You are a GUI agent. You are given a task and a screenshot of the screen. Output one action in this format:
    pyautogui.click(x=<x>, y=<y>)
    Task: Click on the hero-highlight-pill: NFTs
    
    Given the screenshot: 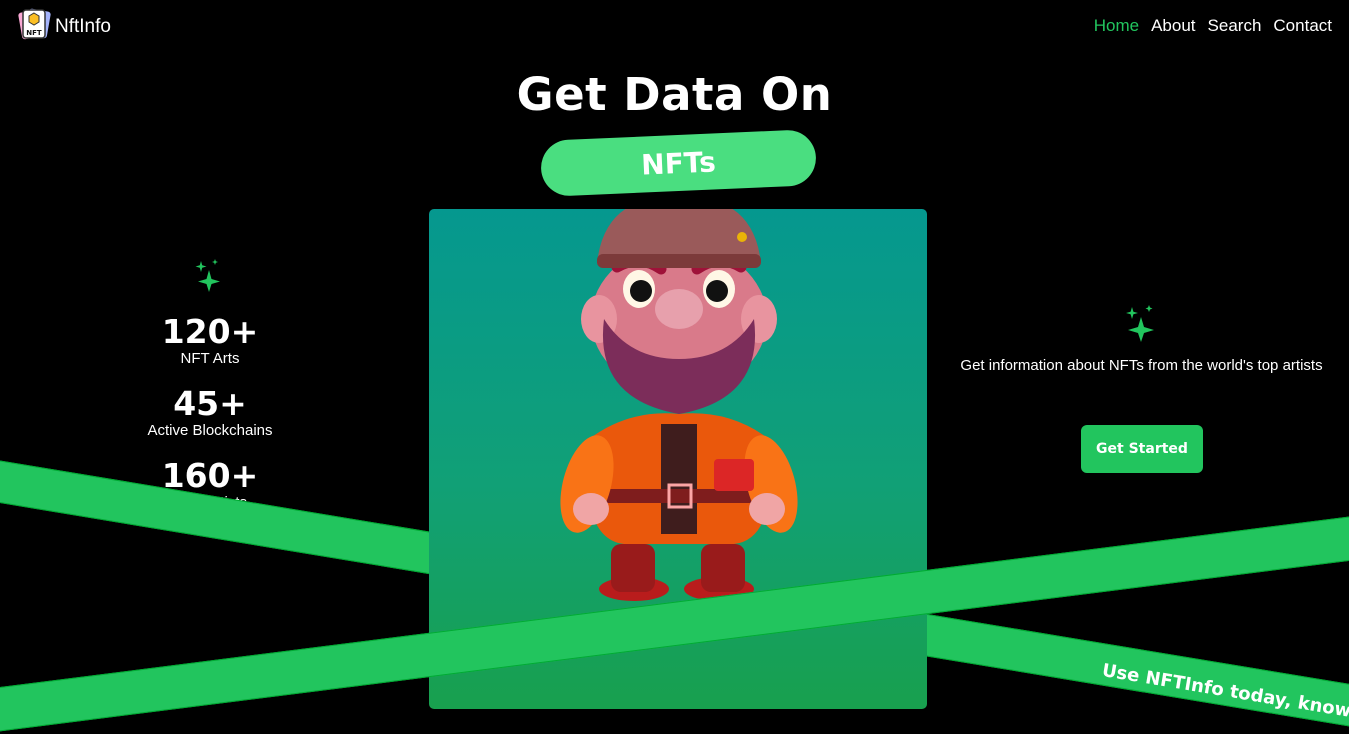 What is the action you would take?
    pyautogui.click(x=678, y=163)
    